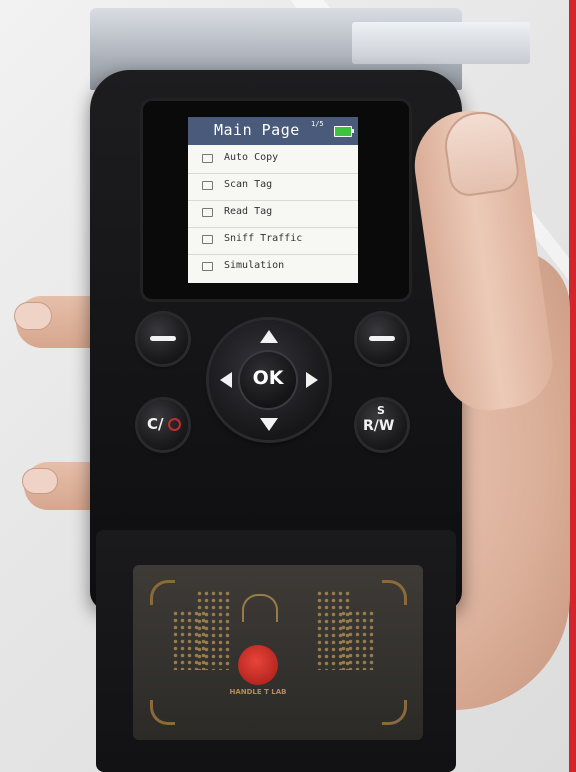 Image resolution: width=576 pixels, height=772 pixels. Describe the element at coordinates (357, 640) in the screenshot. I see `dot-pattern-right-outer` at that location.